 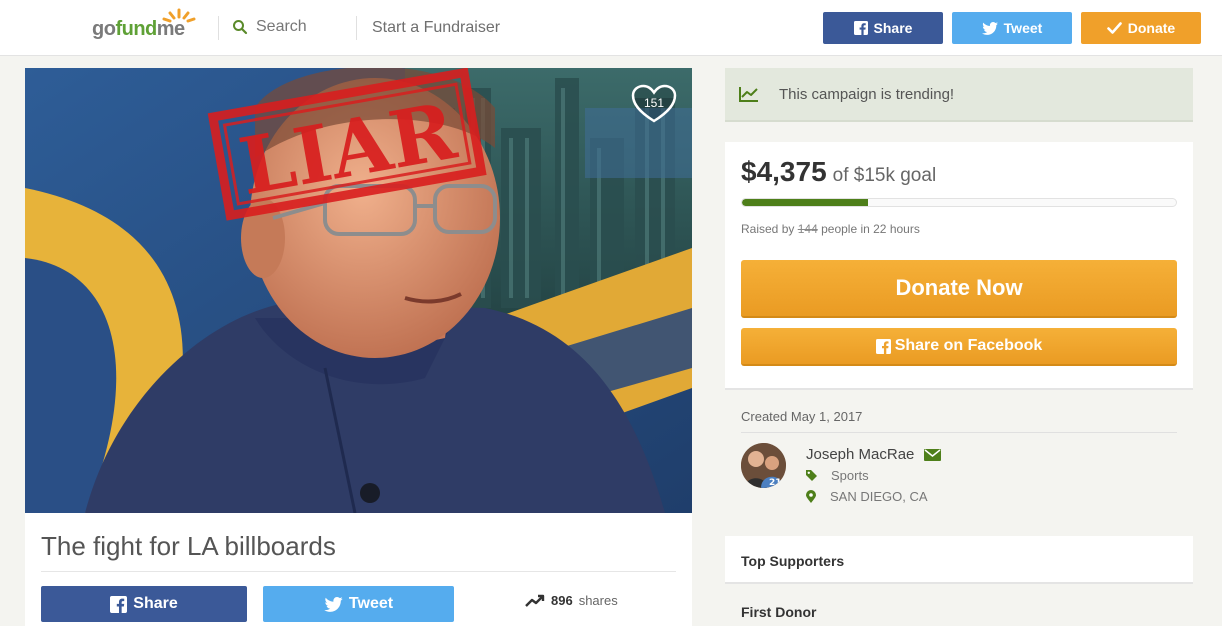 What do you see at coordinates (535, 600) in the screenshot?
I see `trending-up-icon` at bounding box center [535, 600].